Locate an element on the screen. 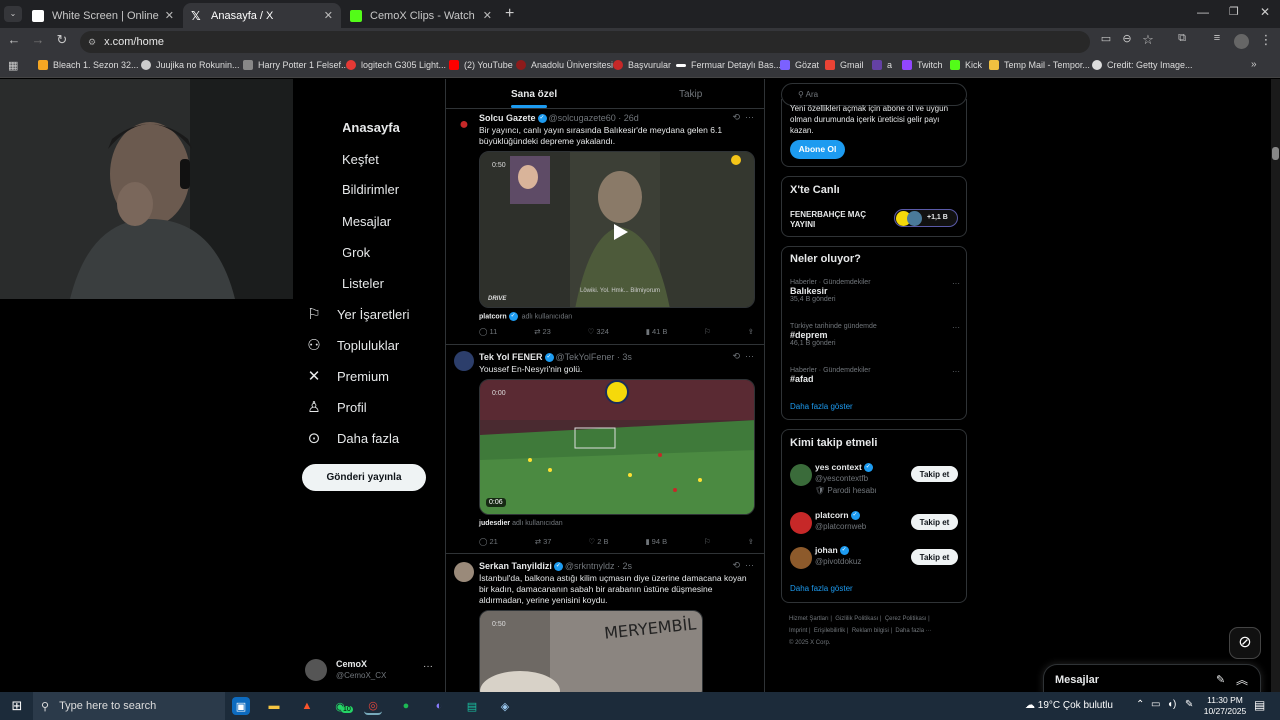 The width and height of the screenshot is (1280, 720). media-controls-icon: ≡ is located at coordinates (1217, 38).